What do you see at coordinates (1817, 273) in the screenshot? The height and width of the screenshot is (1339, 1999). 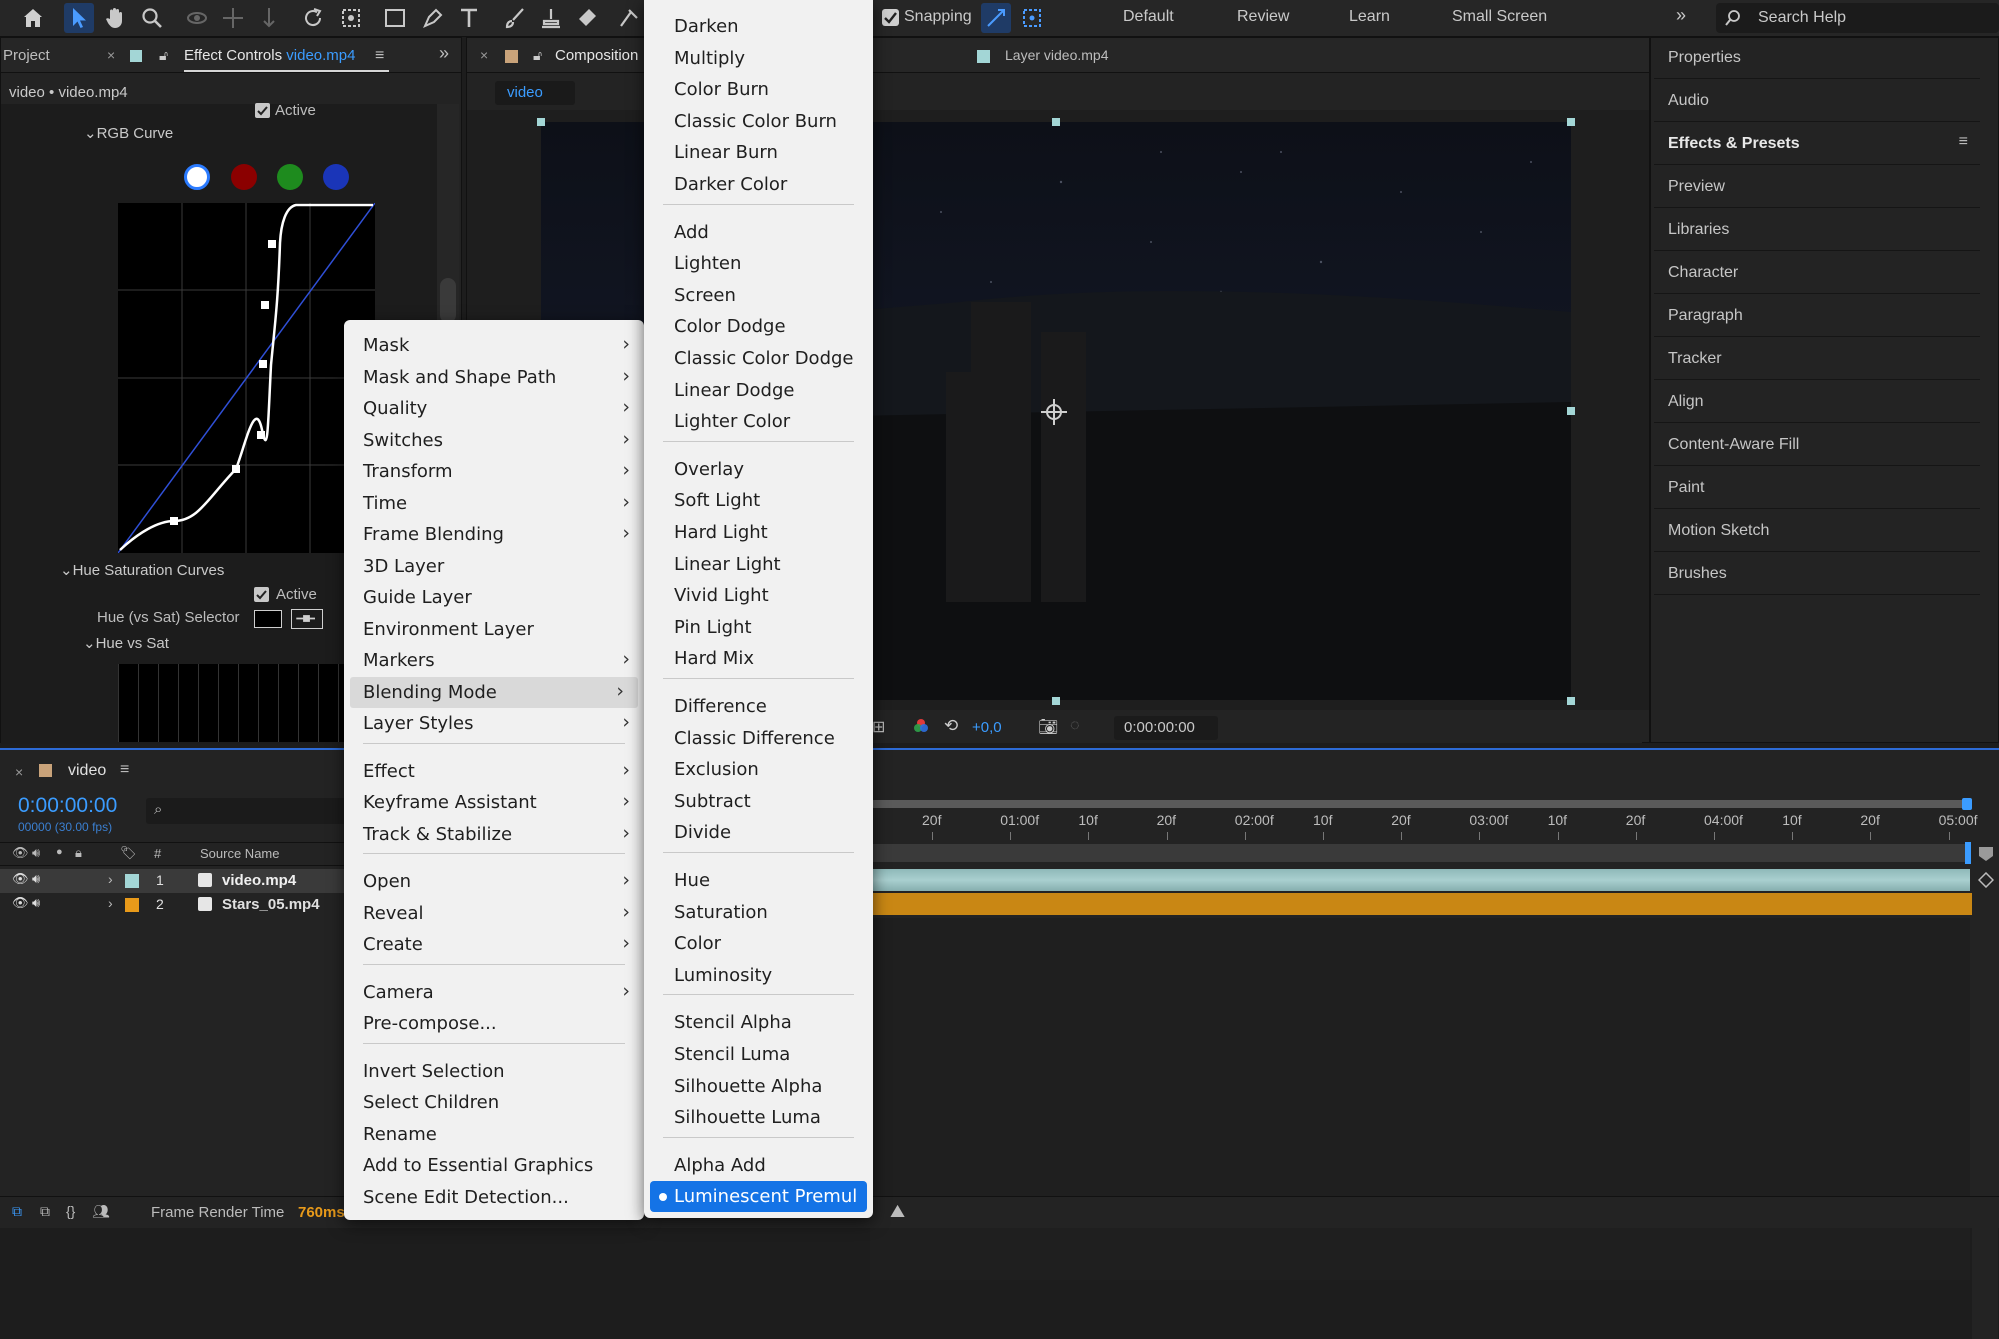 I see `panel-character: Character` at bounding box center [1817, 273].